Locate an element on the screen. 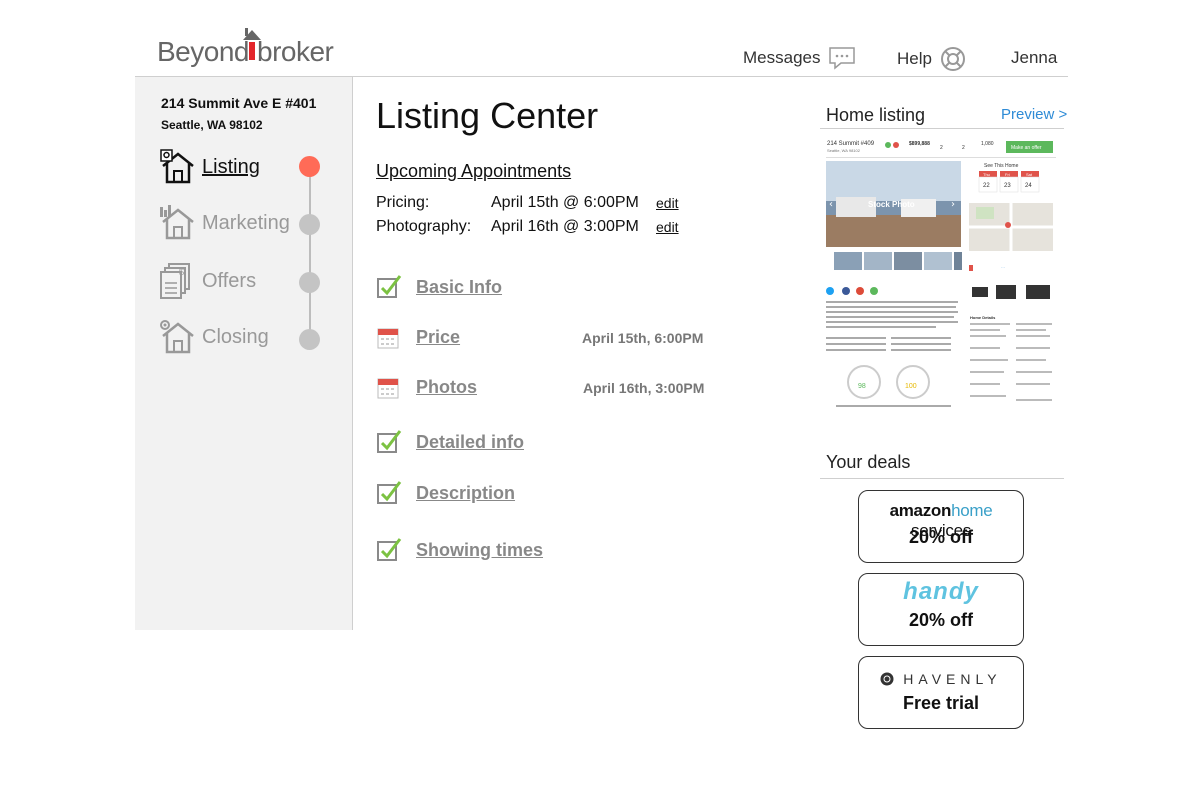 This screenshot has width=1200, height=803. brand-name-right: broker is located at coordinates (295, 51).